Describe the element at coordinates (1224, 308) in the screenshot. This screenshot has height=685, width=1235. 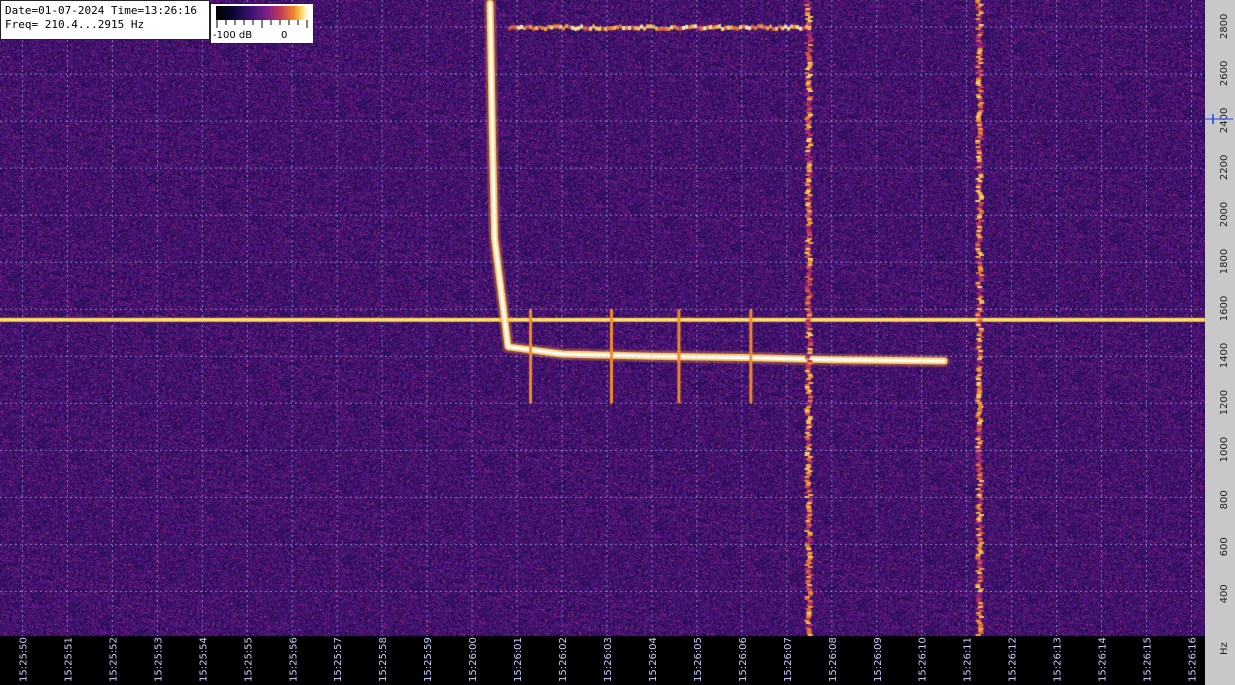
I see `y-tick-label: 1600` at that location.